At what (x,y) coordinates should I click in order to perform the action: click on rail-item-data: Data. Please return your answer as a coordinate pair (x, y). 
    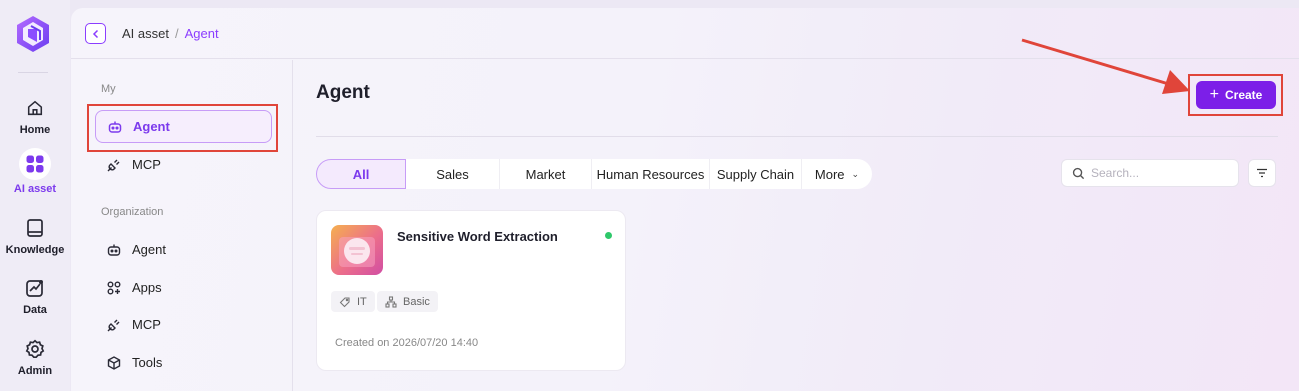
    Looking at the image, I should click on (35, 294).